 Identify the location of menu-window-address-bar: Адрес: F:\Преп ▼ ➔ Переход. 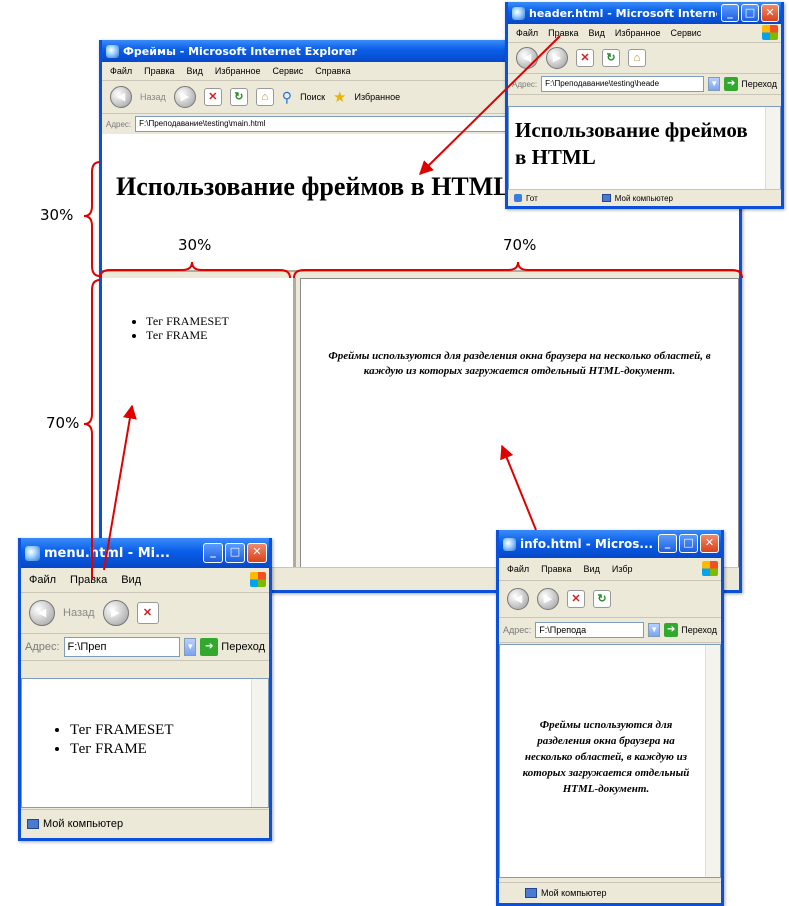
(145, 647).